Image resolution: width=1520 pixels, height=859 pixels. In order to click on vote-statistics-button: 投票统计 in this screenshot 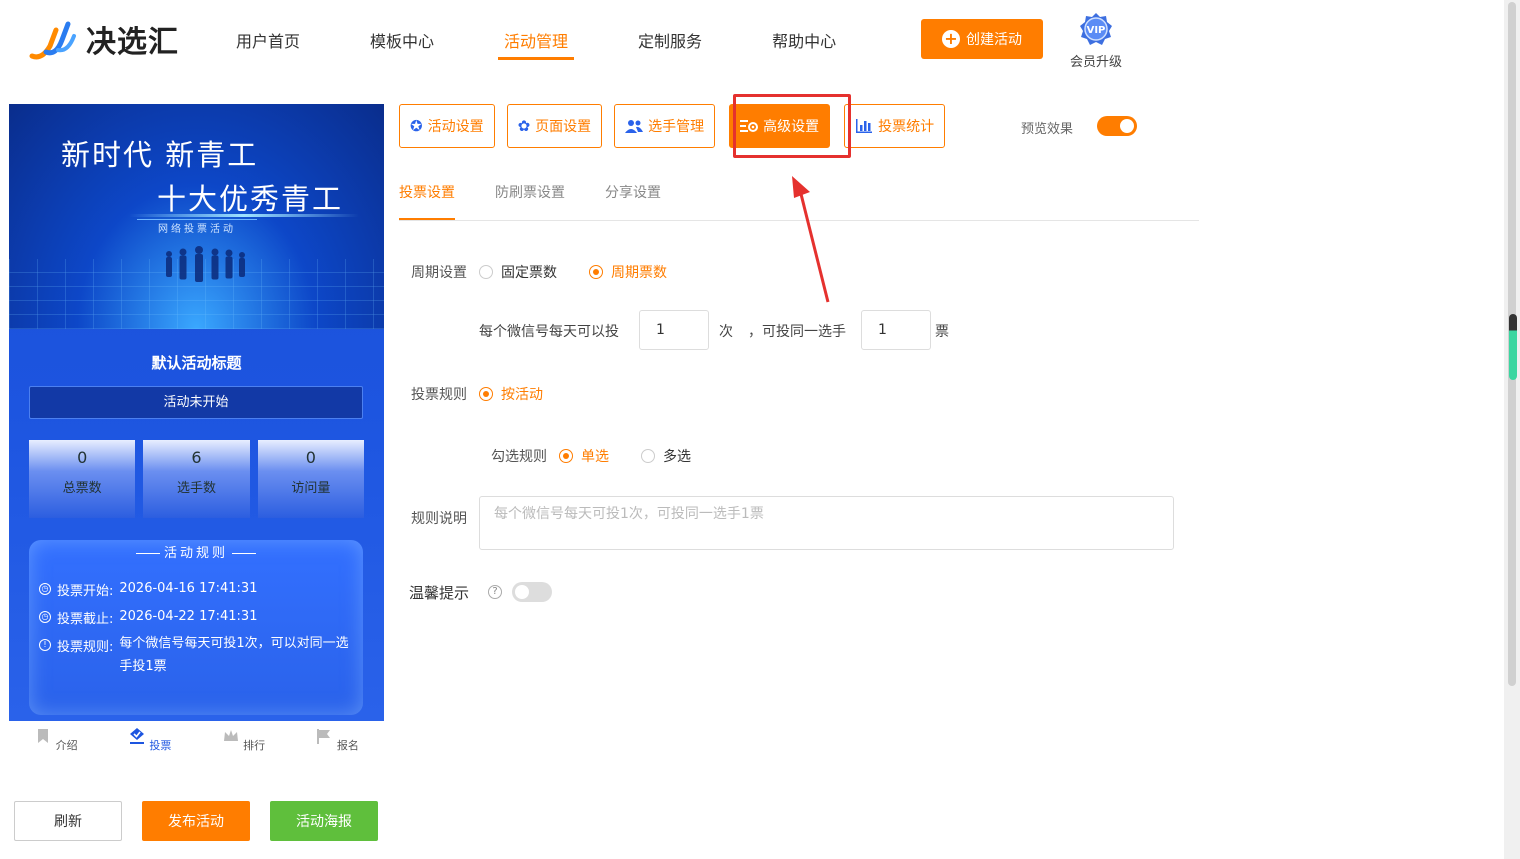, I will do `click(895, 126)`.